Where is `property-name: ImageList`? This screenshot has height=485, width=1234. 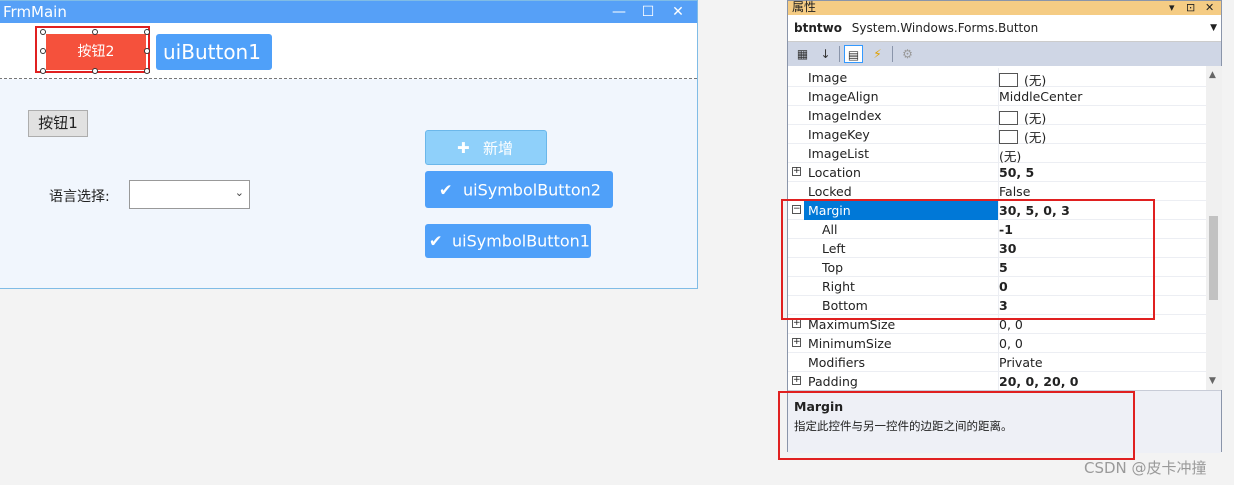
property-name: ImageList is located at coordinates (838, 153).